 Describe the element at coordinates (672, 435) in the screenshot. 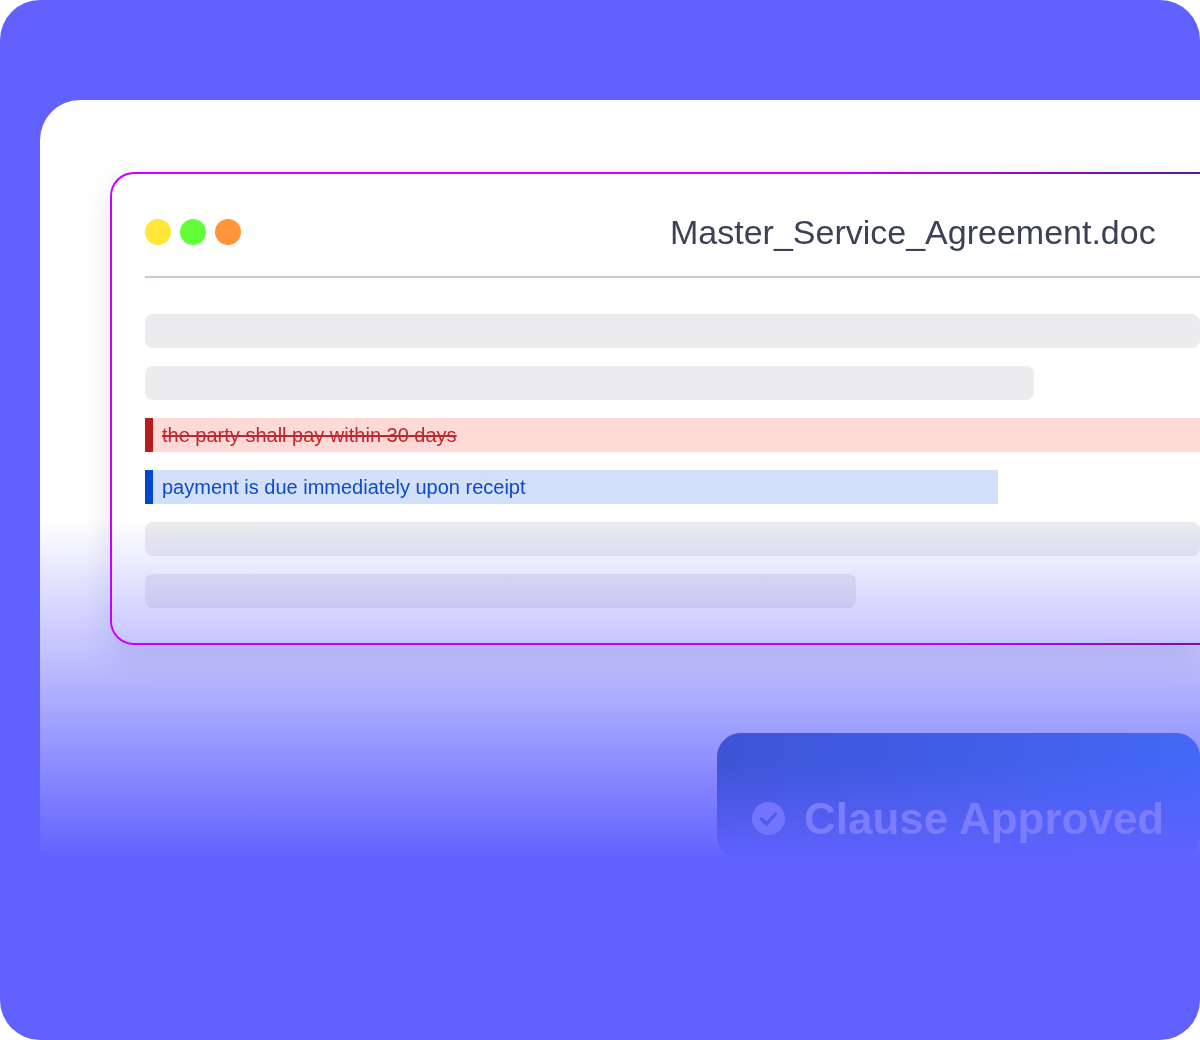

I see `deleted-clause-text: the party shall pay within 30 days` at that location.